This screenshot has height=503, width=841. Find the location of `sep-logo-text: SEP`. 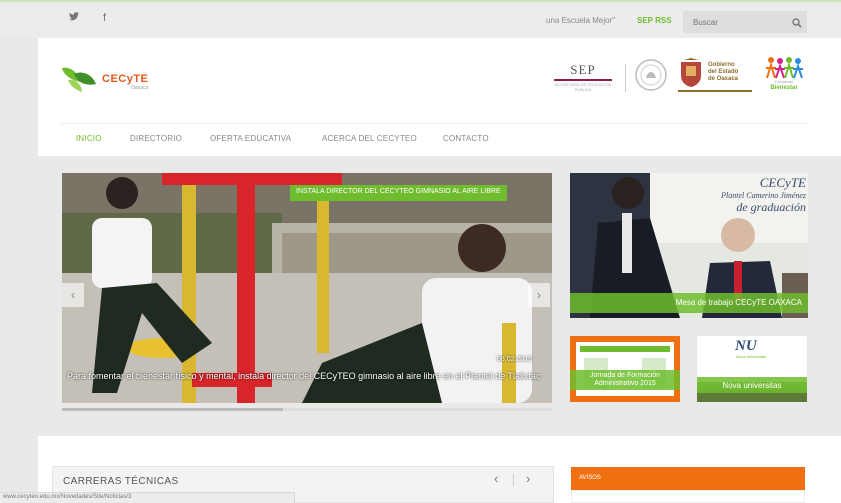

sep-logo-text: SEP is located at coordinates (583, 69).